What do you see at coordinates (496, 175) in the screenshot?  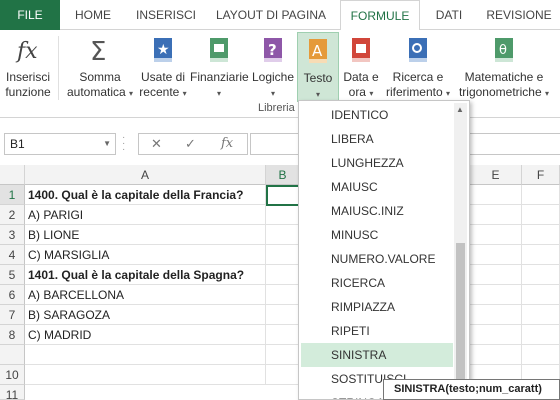 I see `column-header-e: E` at bounding box center [496, 175].